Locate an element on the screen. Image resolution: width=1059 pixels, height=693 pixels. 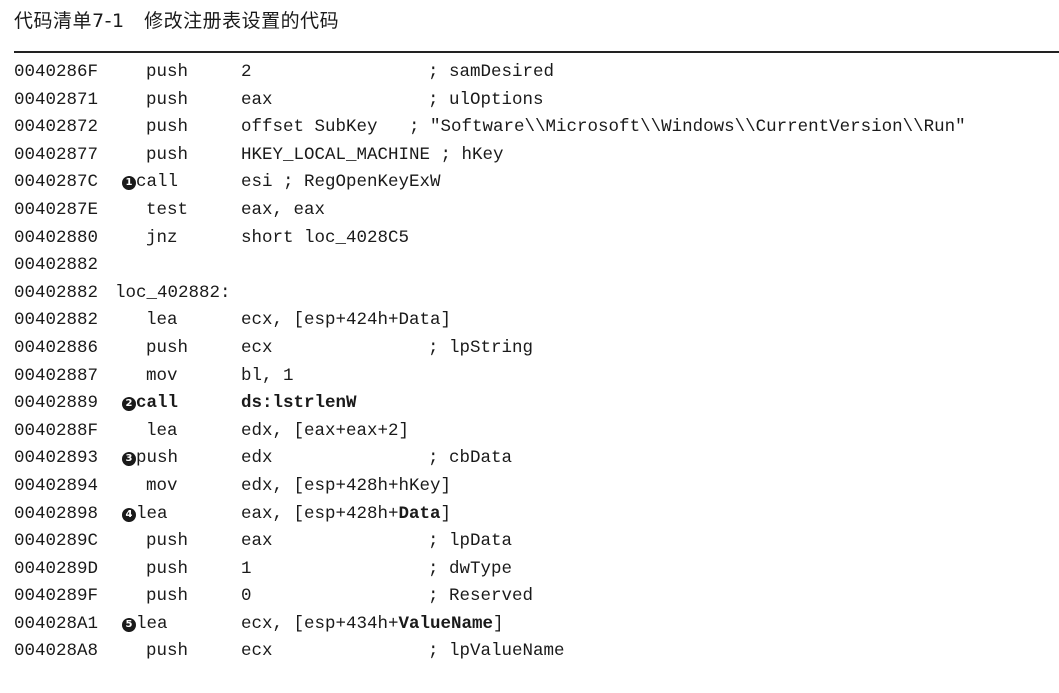
operand-text: eax, eax is located at coordinates (283, 209).